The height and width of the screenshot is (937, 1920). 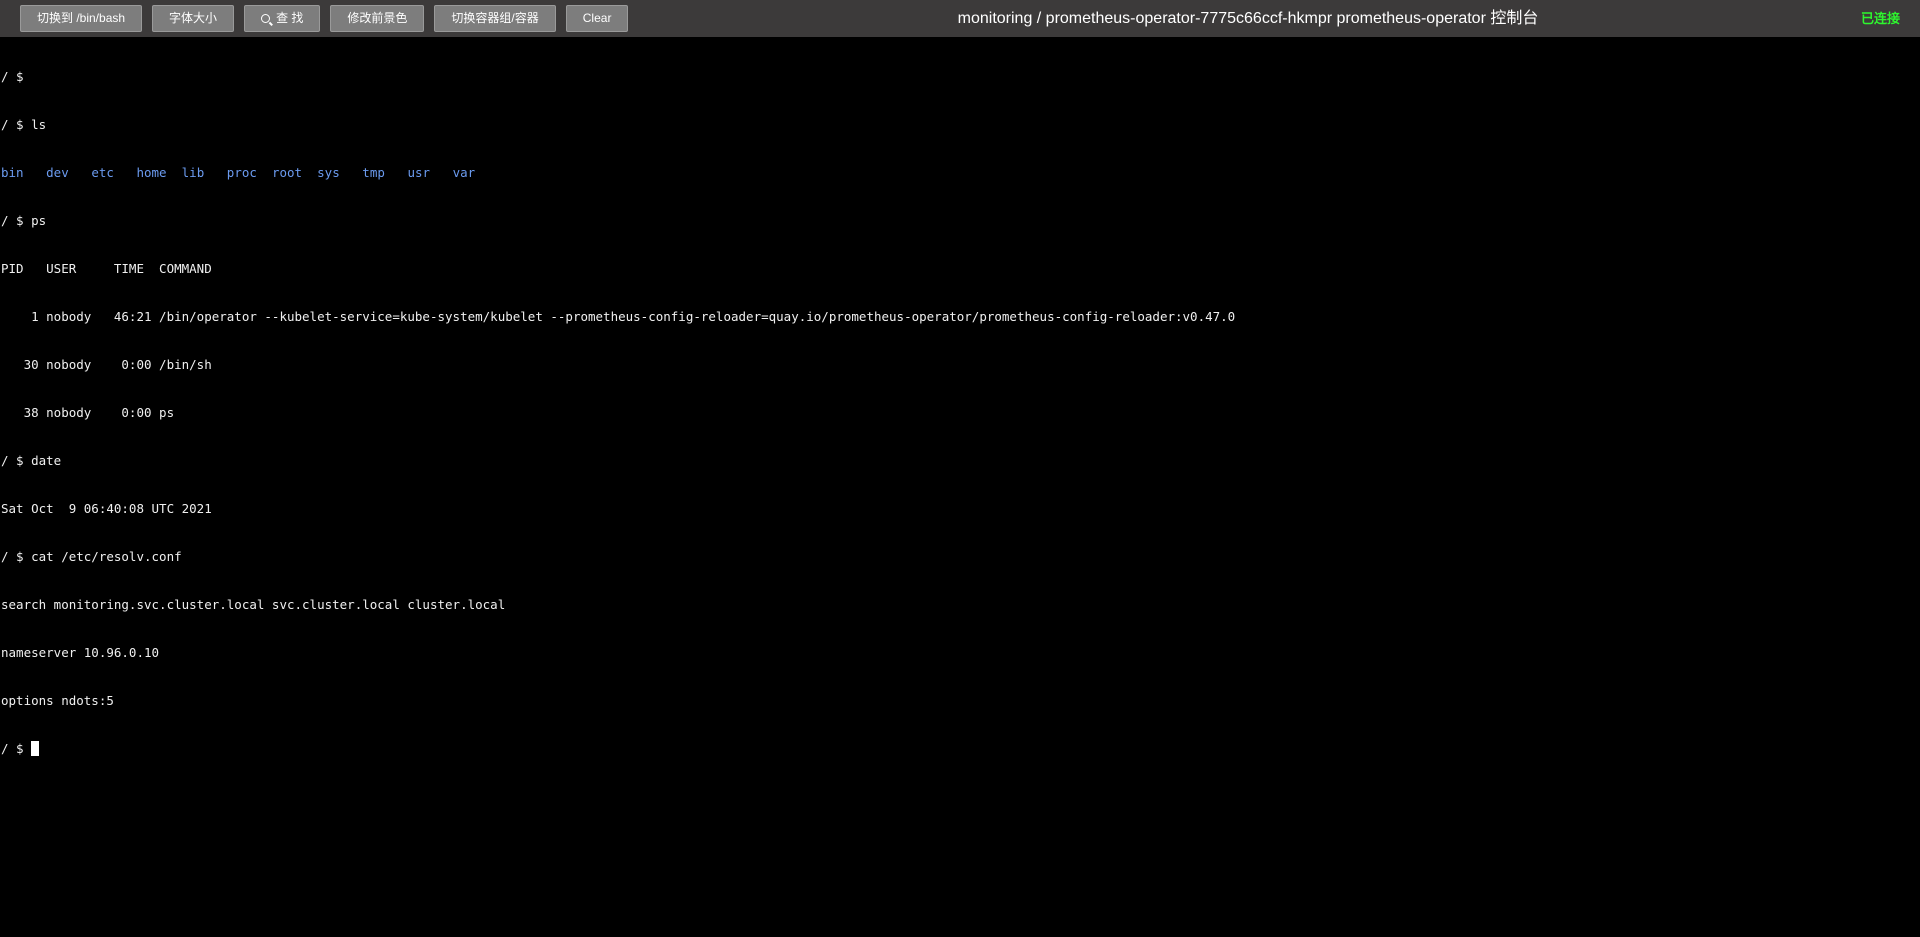 What do you see at coordinates (102, 172) in the screenshot?
I see `ls-entry: etc` at bounding box center [102, 172].